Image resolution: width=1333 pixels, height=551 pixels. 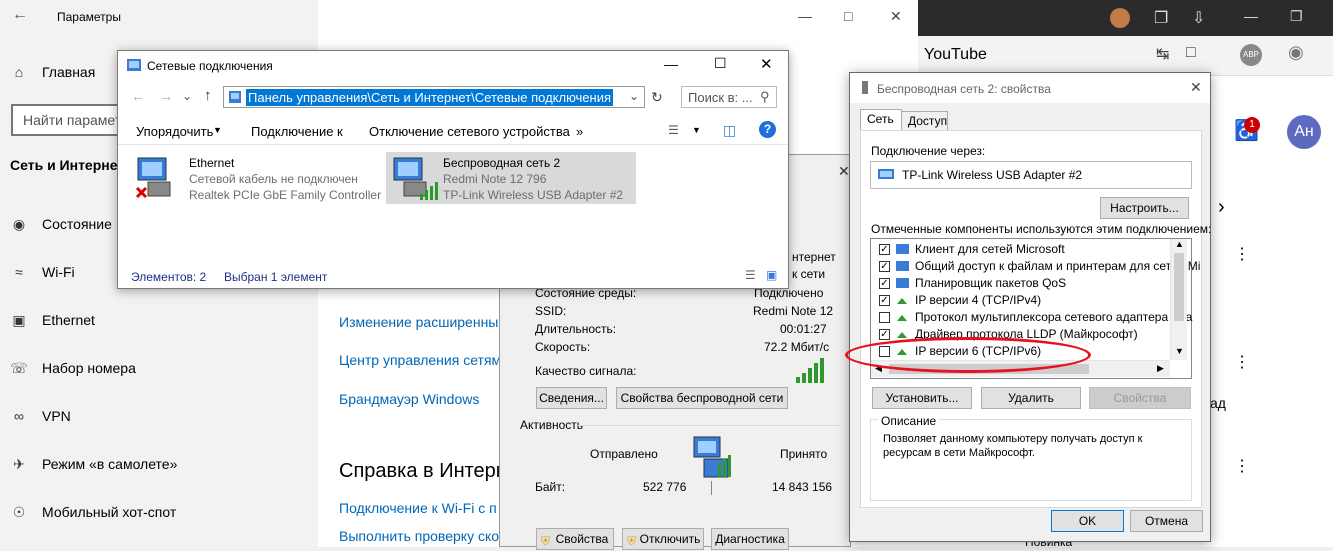 What do you see at coordinates (150, 418) in the screenshot?
I see `nav-vpn: ∞ VPN` at bounding box center [150, 418].